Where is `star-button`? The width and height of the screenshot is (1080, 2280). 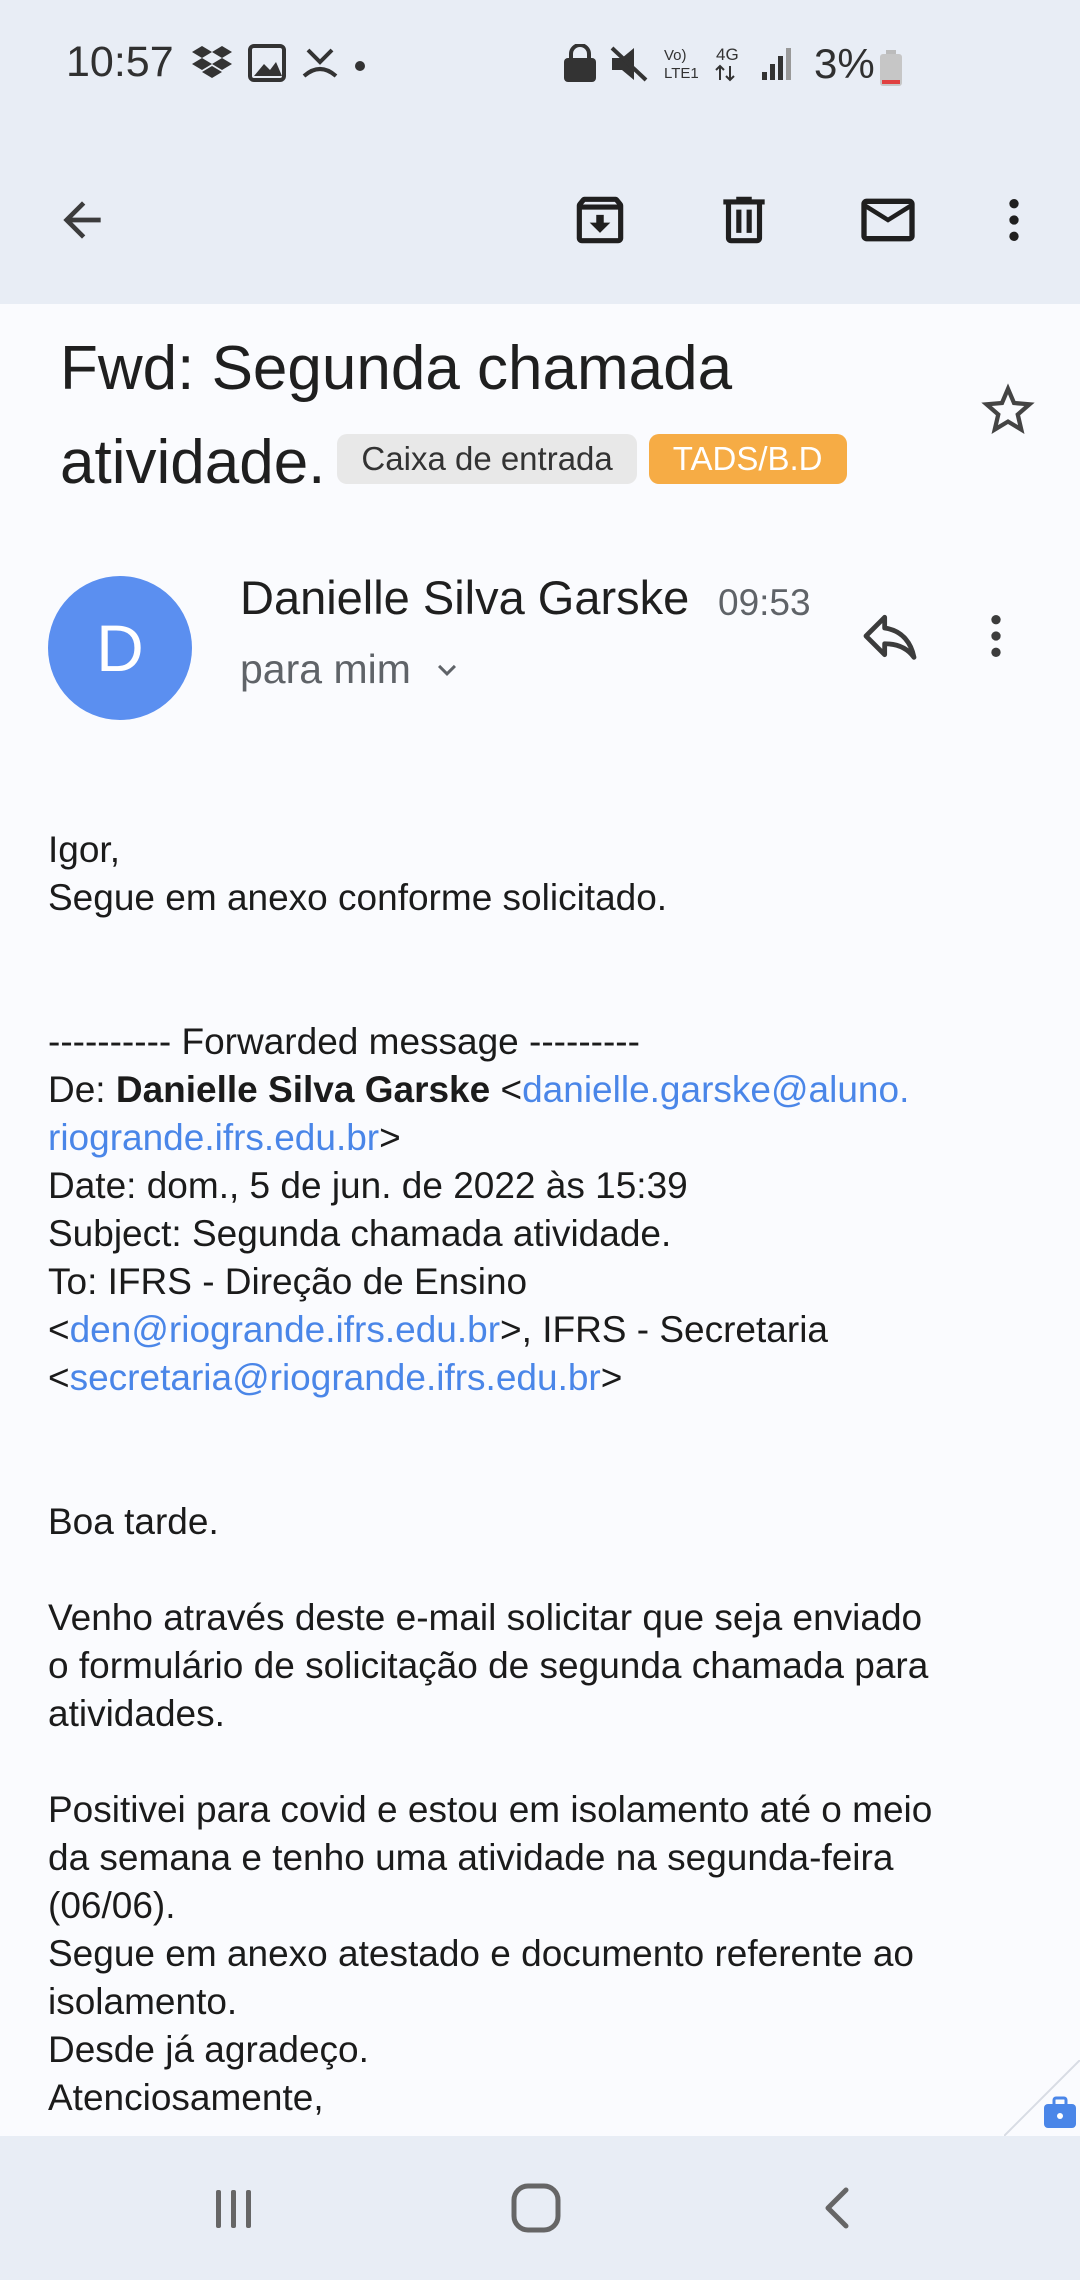 star-button is located at coordinates (1008, 410).